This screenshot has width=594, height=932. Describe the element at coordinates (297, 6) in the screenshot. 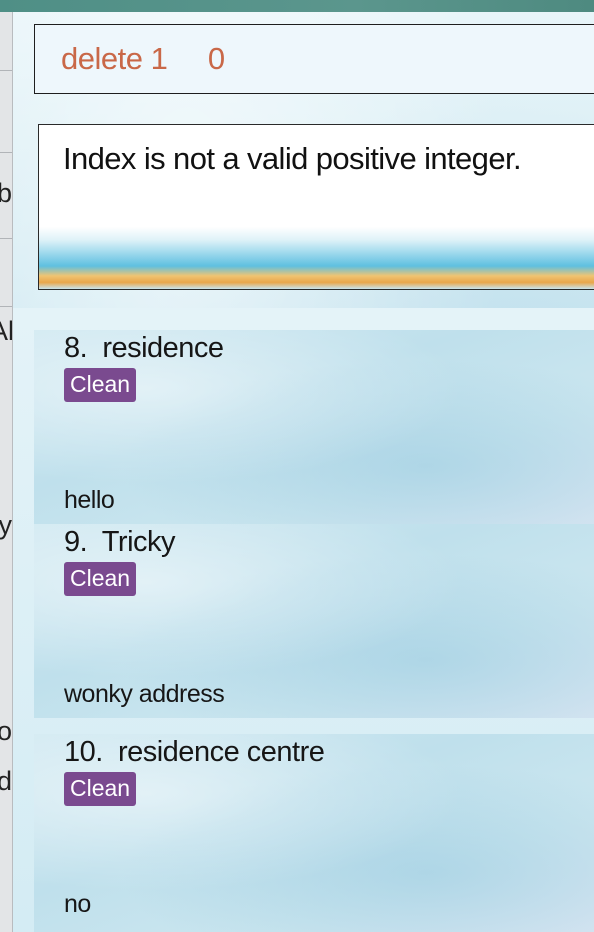

I see `window-top-strip` at that location.